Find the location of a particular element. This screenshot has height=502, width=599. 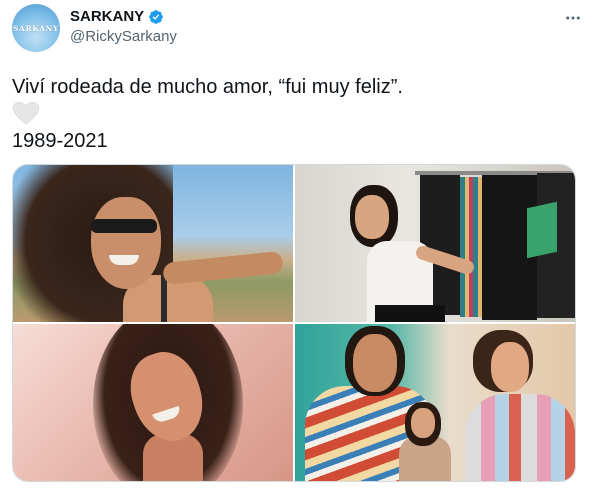

name-row: SARKANY is located at coordinates (117, 16).